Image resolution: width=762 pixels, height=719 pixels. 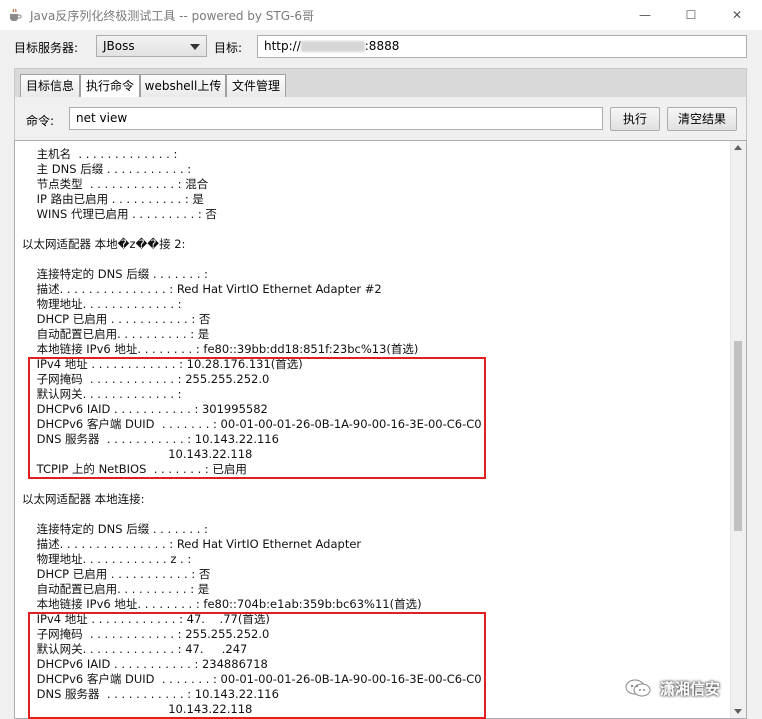 What do you see at coordinates (40, 121) in the screenshot?
I see `command-label: 命令:` at bounding box center [40, 121].